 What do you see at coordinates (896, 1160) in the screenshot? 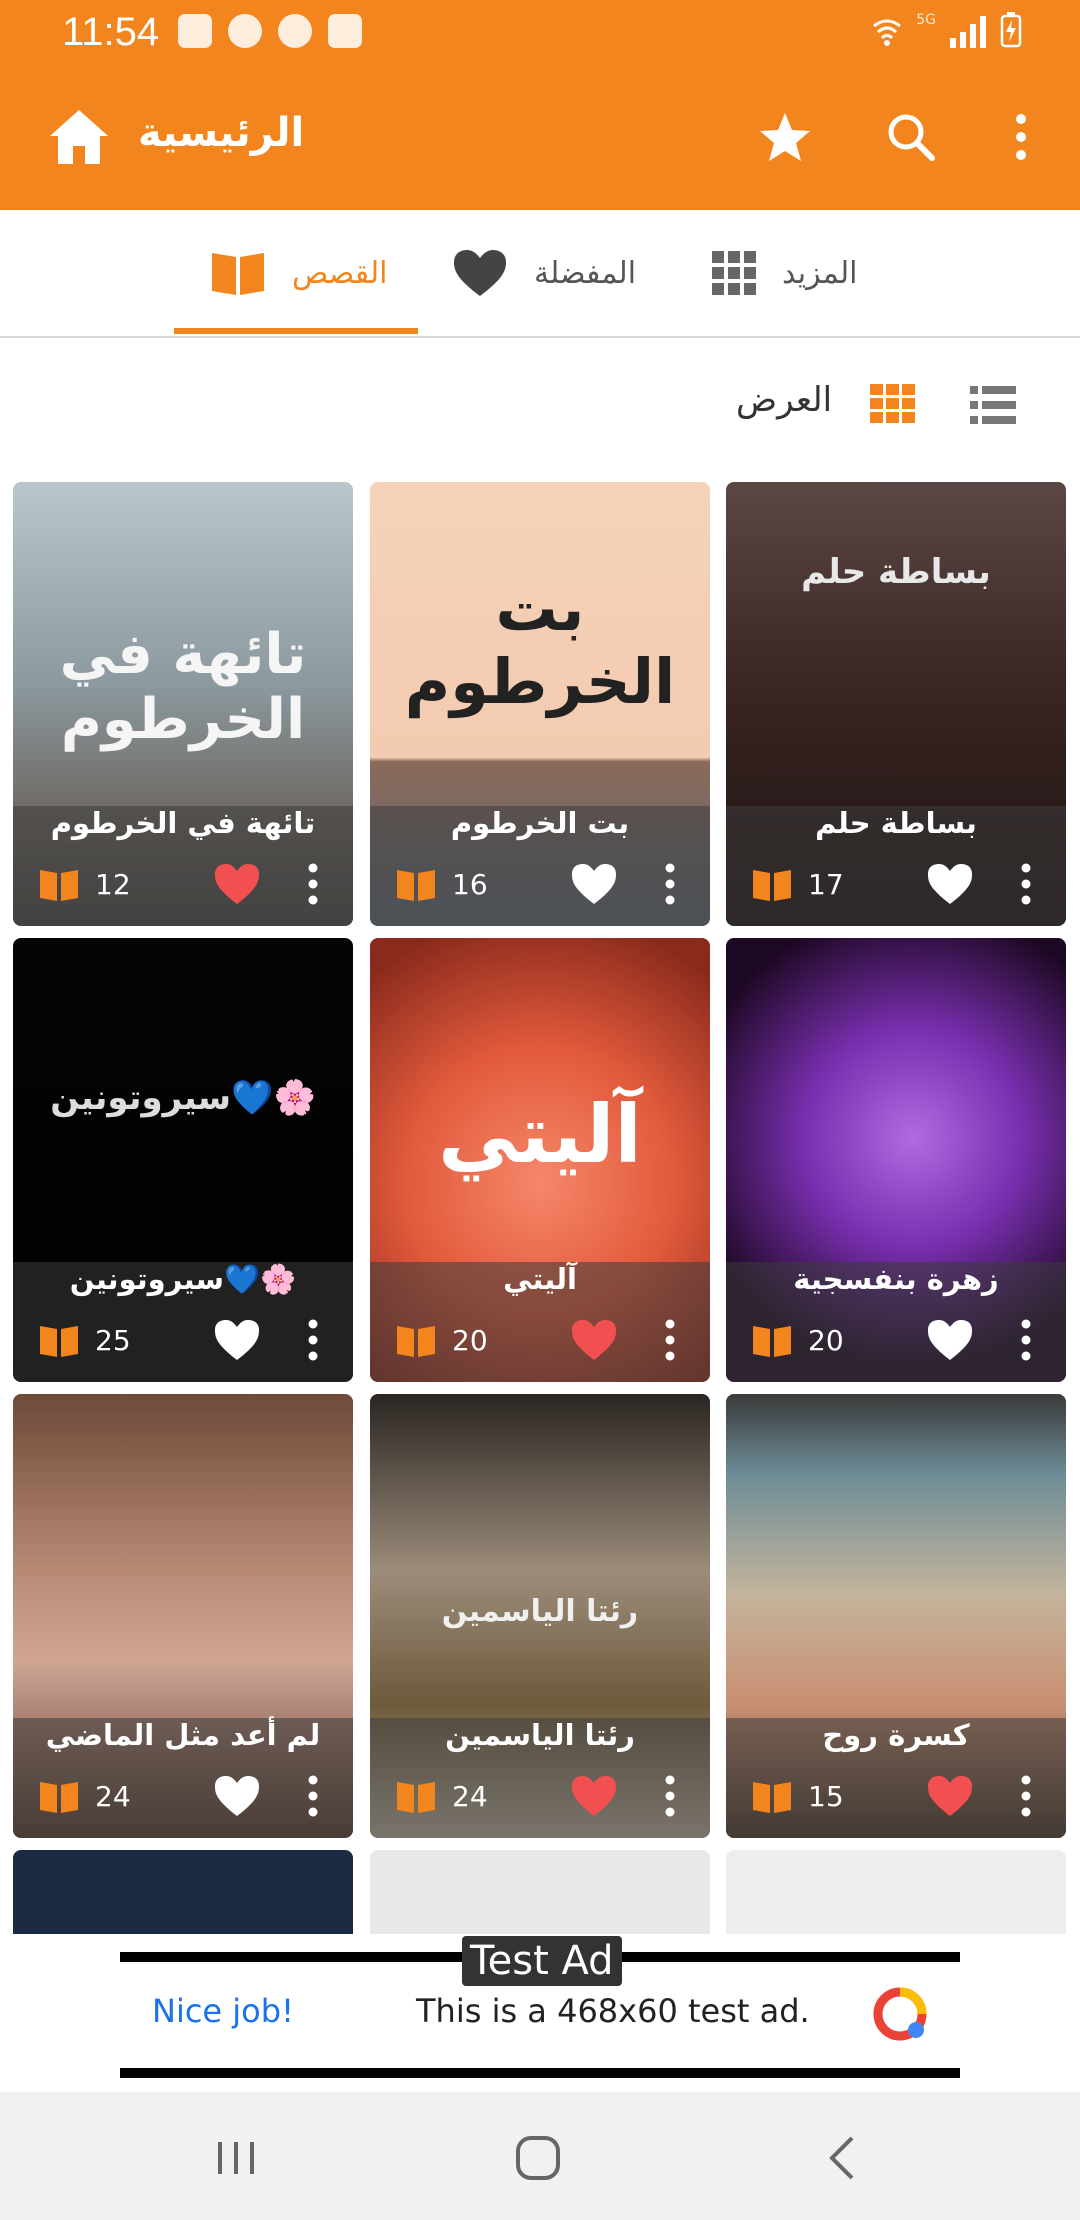
I see `story-card: زهرة بنفسجية 20` at bounding box center [896, 1160].